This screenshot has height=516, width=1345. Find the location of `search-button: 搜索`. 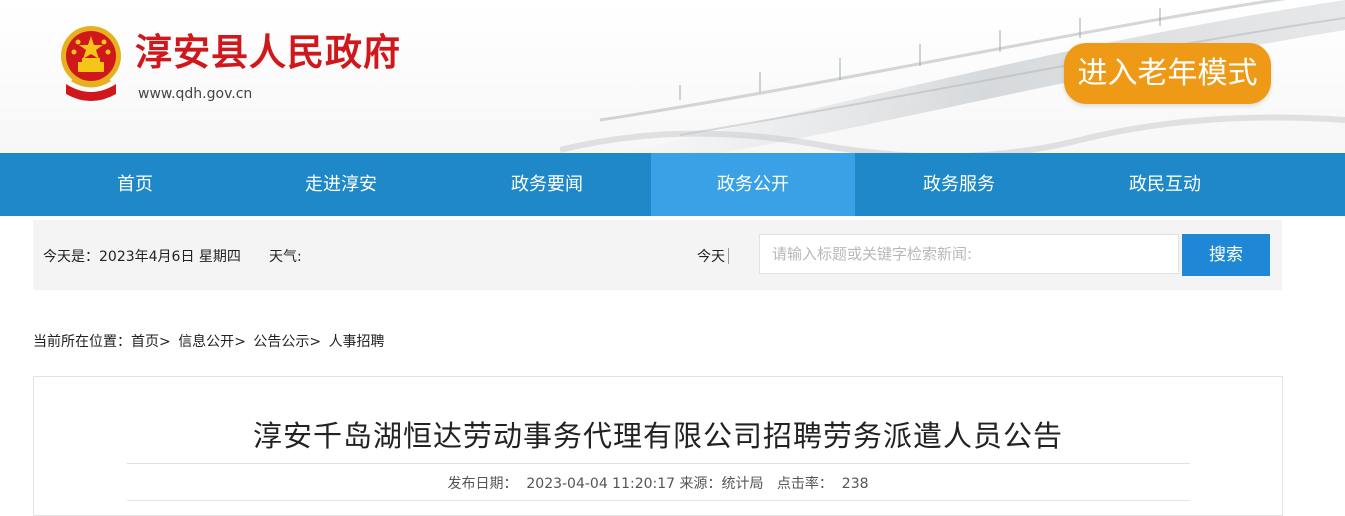

search-button: 搜索 is located at coordinates (1226, 255).